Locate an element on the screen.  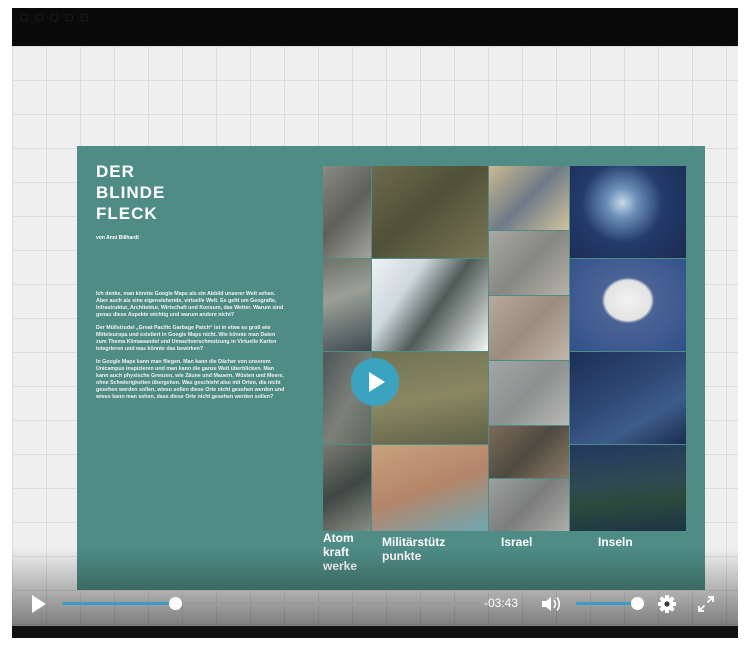
play-button is located at coordinates (39, 604).